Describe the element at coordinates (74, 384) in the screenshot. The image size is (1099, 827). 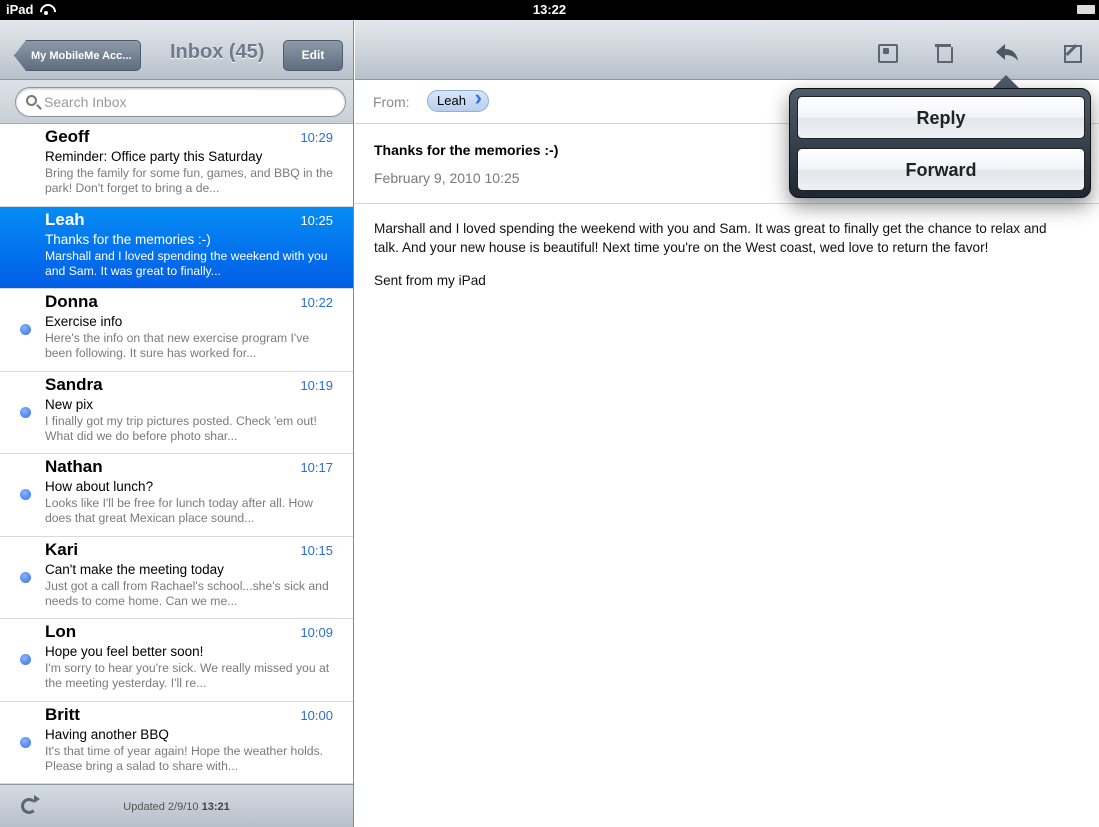
I see `message-sender: Sandra` at that location.